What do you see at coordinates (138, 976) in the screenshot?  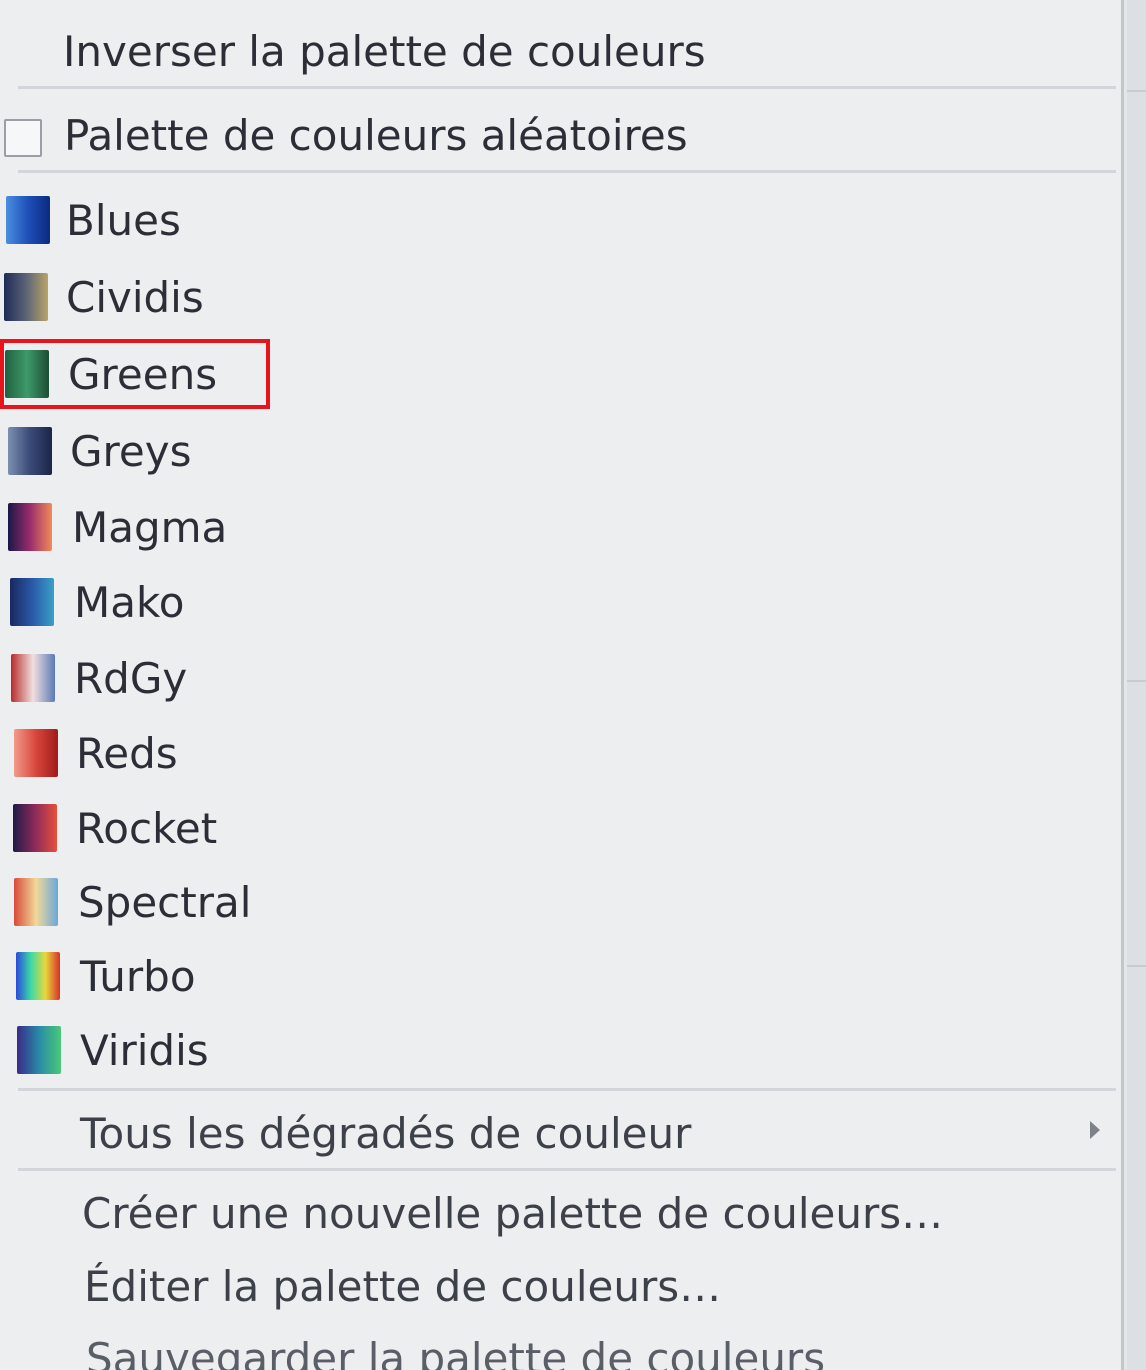 I see `palette-label: Turbo` at bounding box center [138, 976].